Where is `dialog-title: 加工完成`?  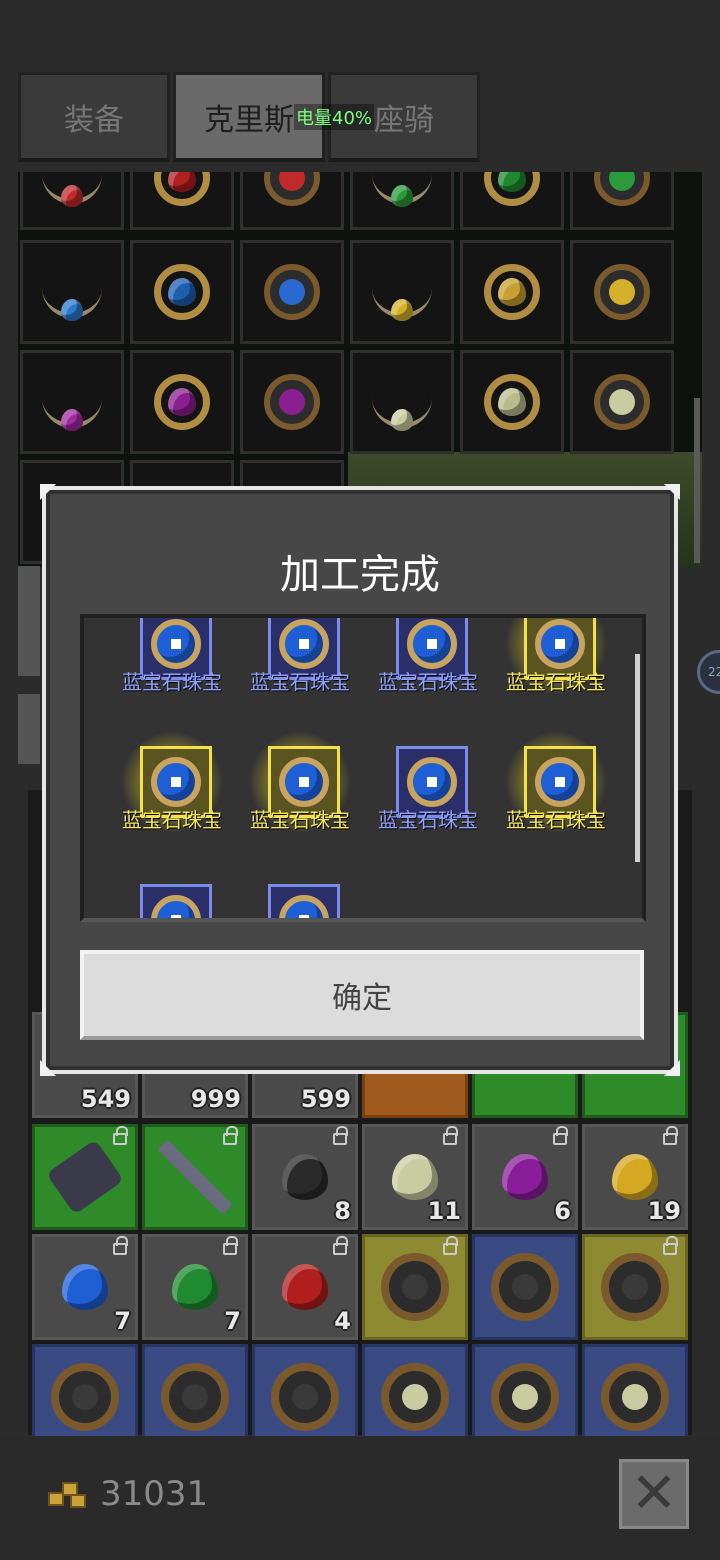 dialog-title: 加工完成 is located at coordinates (360, 575).